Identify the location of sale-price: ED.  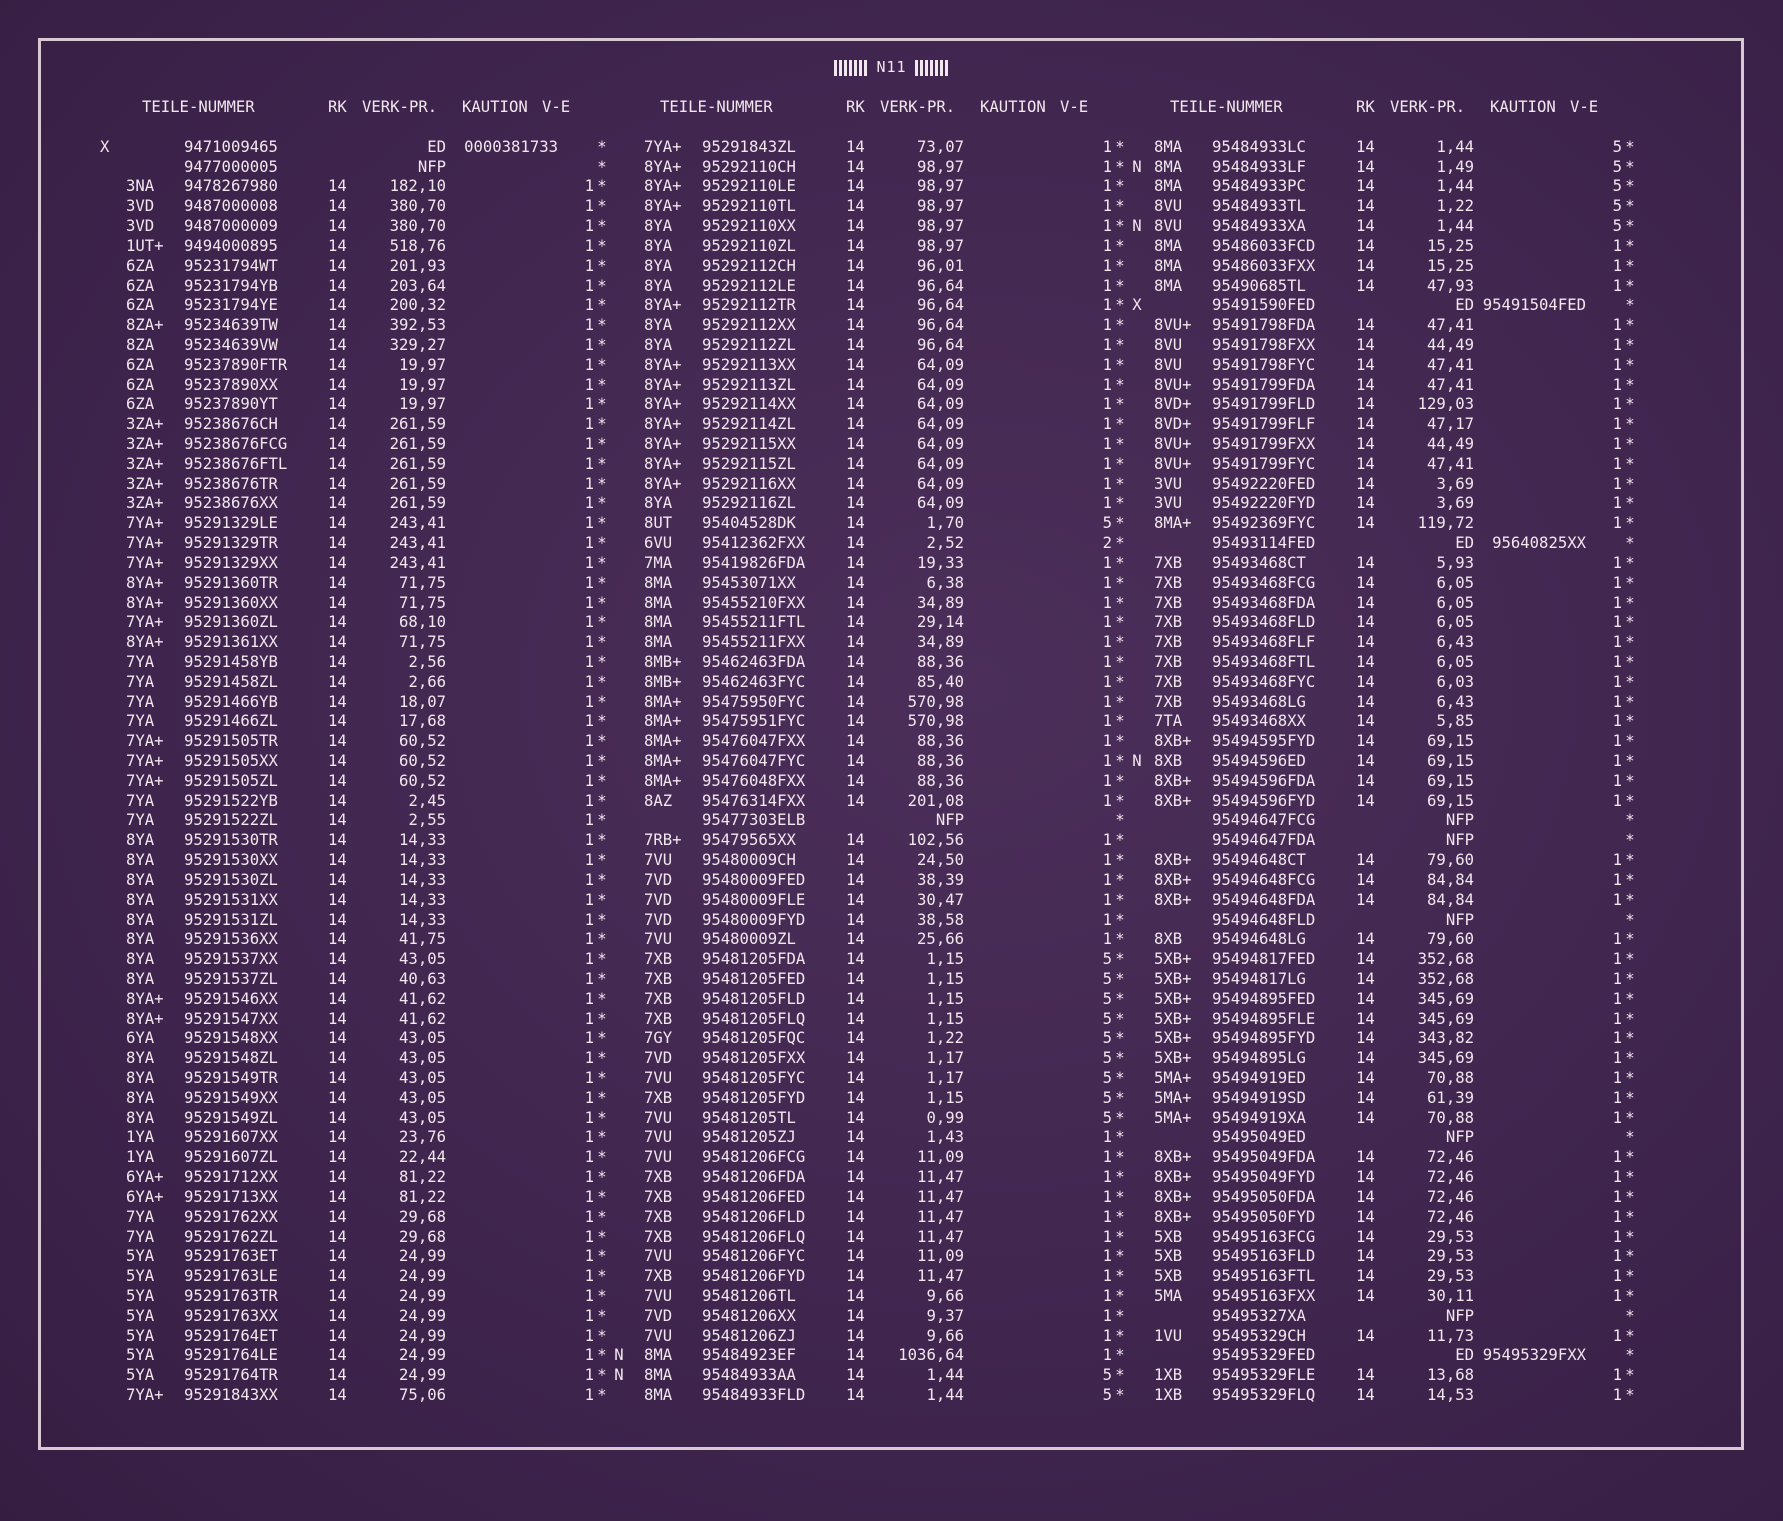
(1464, 1355).